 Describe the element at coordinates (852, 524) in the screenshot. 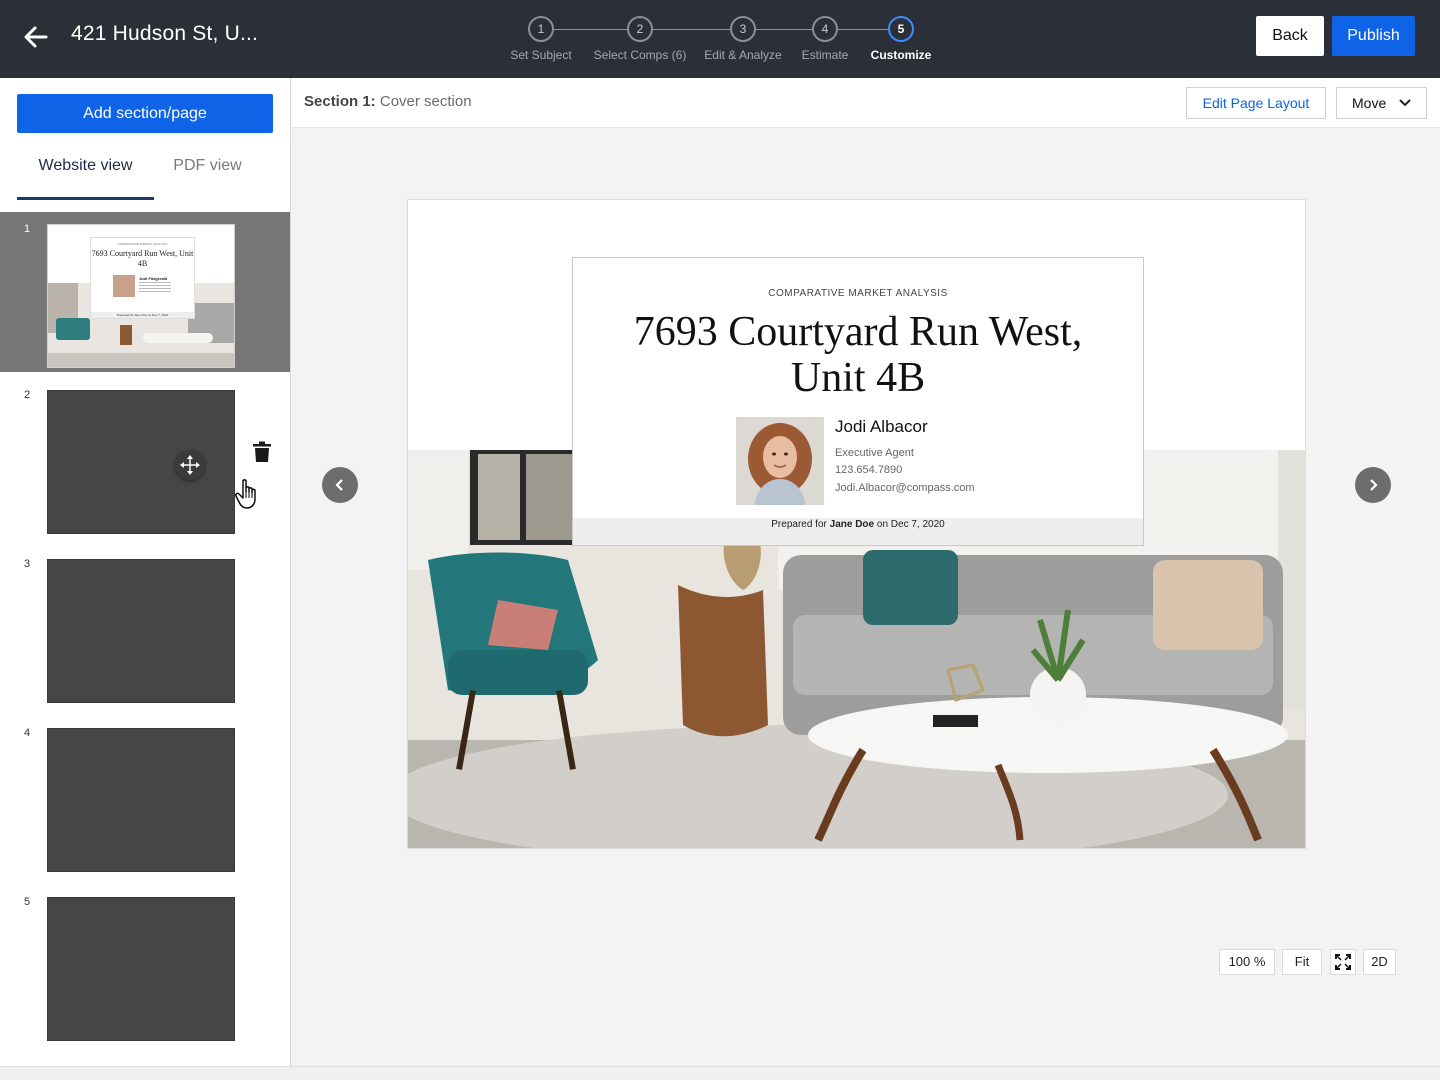

I see `prepared-name: Jane Doe` at that location.